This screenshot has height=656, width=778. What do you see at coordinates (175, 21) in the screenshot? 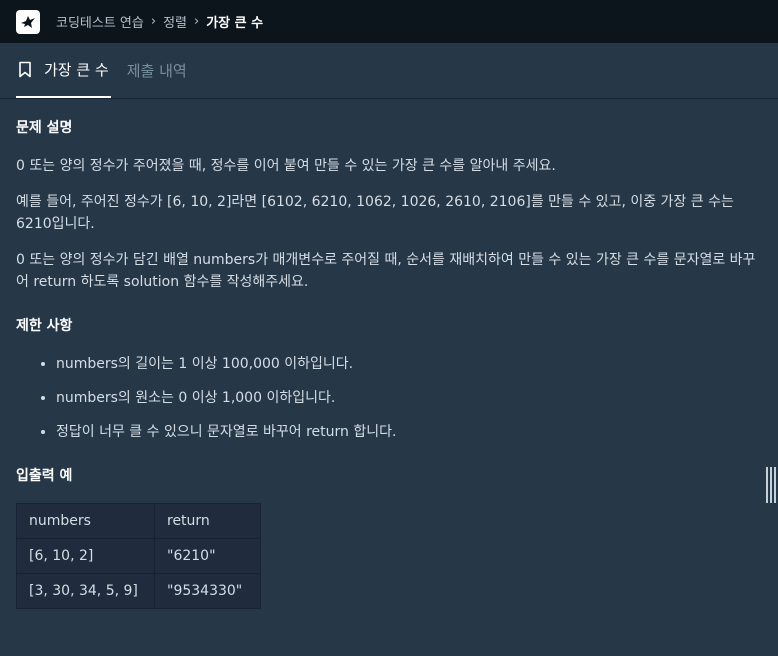
I see `breadcrumb-item-sort: 정렬` at bounding box center [175, 21].